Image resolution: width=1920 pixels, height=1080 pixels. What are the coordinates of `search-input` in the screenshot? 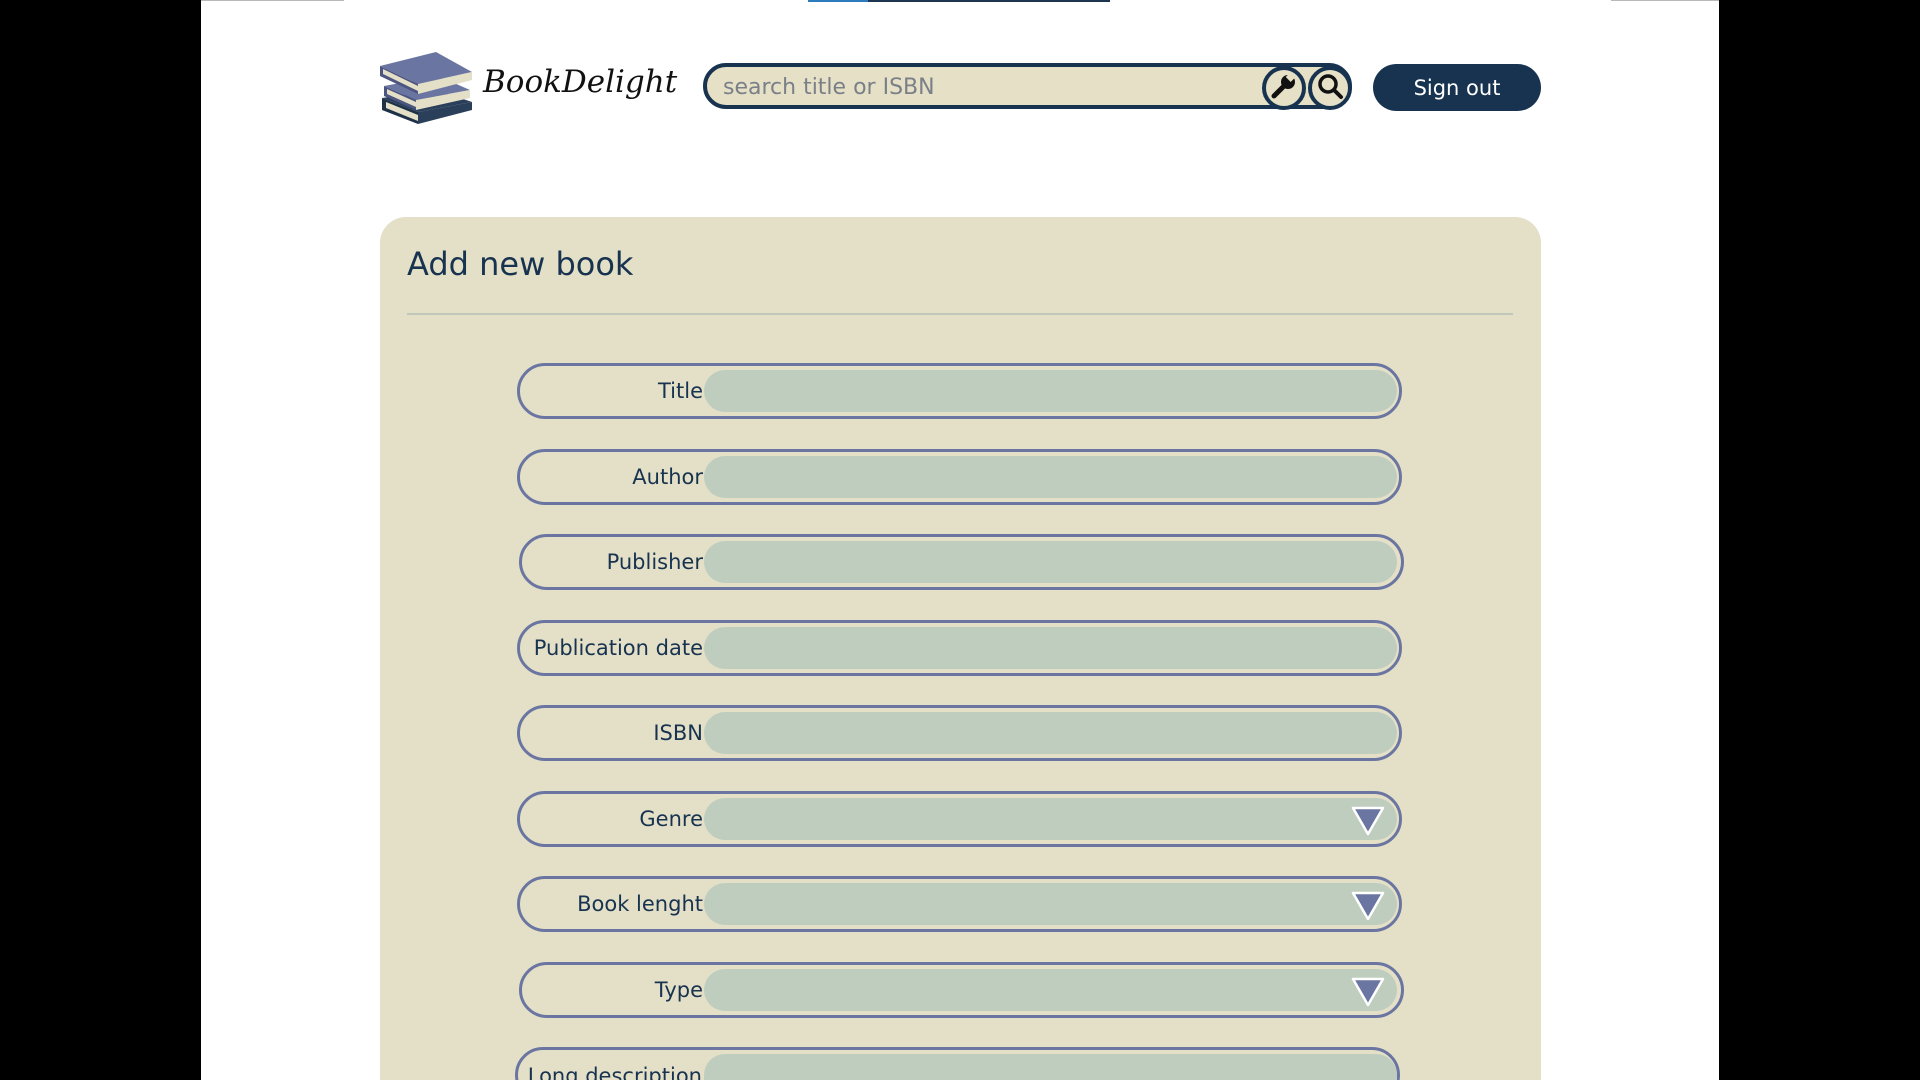 It's located at (983, 87).